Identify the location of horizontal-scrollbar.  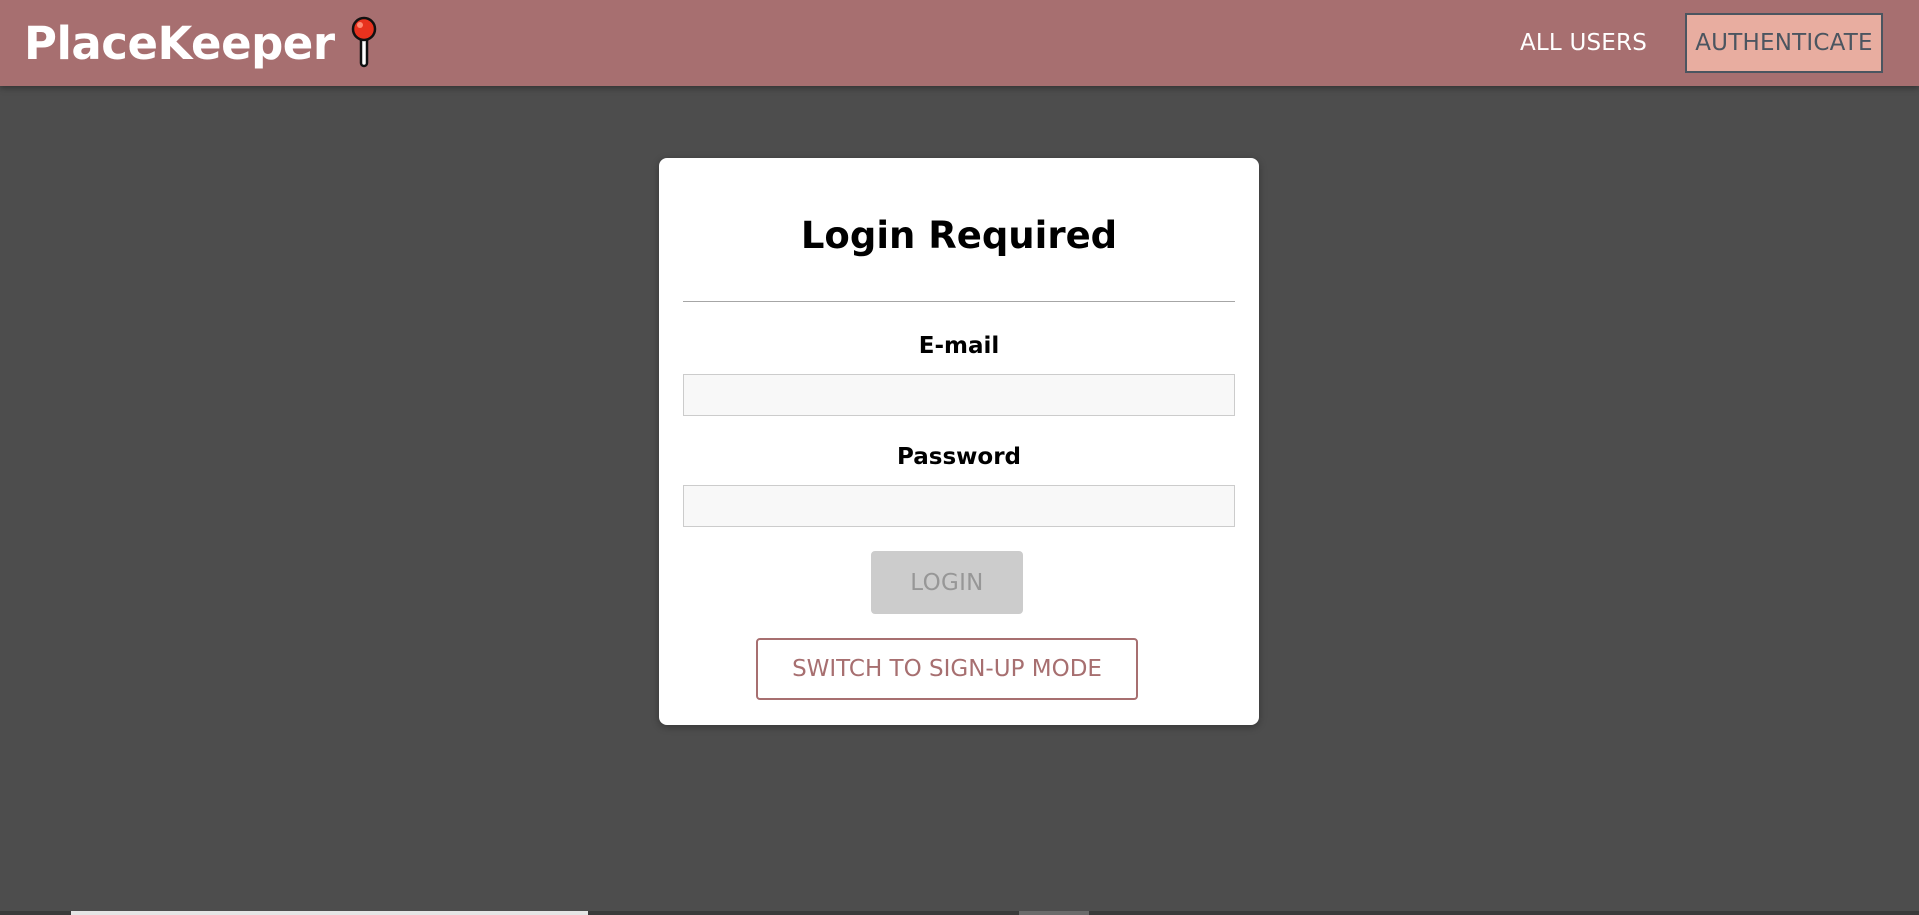
(959, 913).